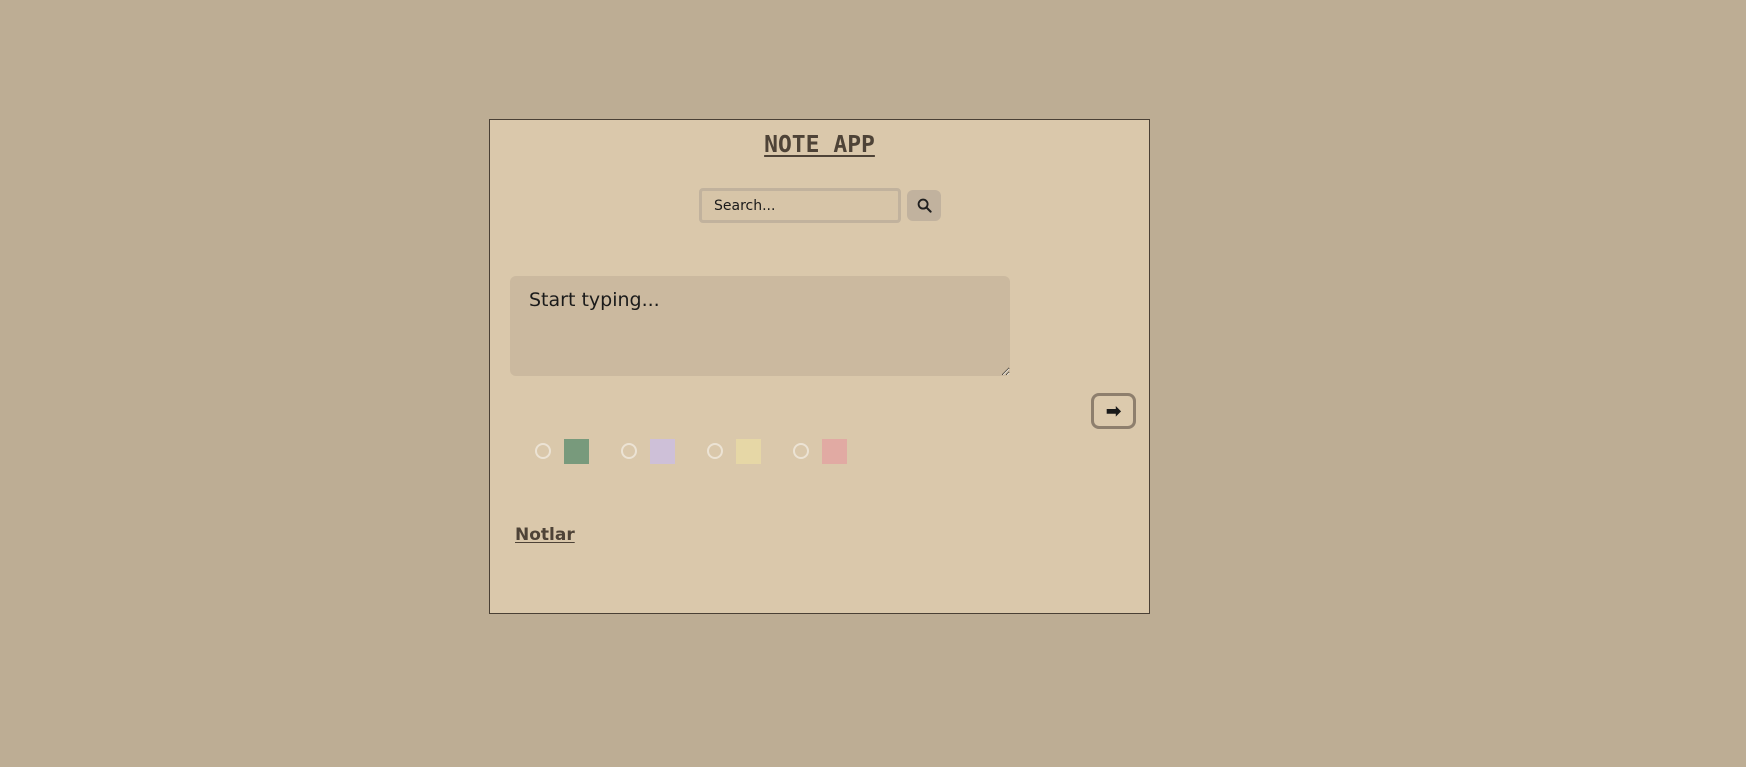  Describe the element at coordinates (545, 535) in the screenshot. I see `notes-heading: Notlar` at that location.